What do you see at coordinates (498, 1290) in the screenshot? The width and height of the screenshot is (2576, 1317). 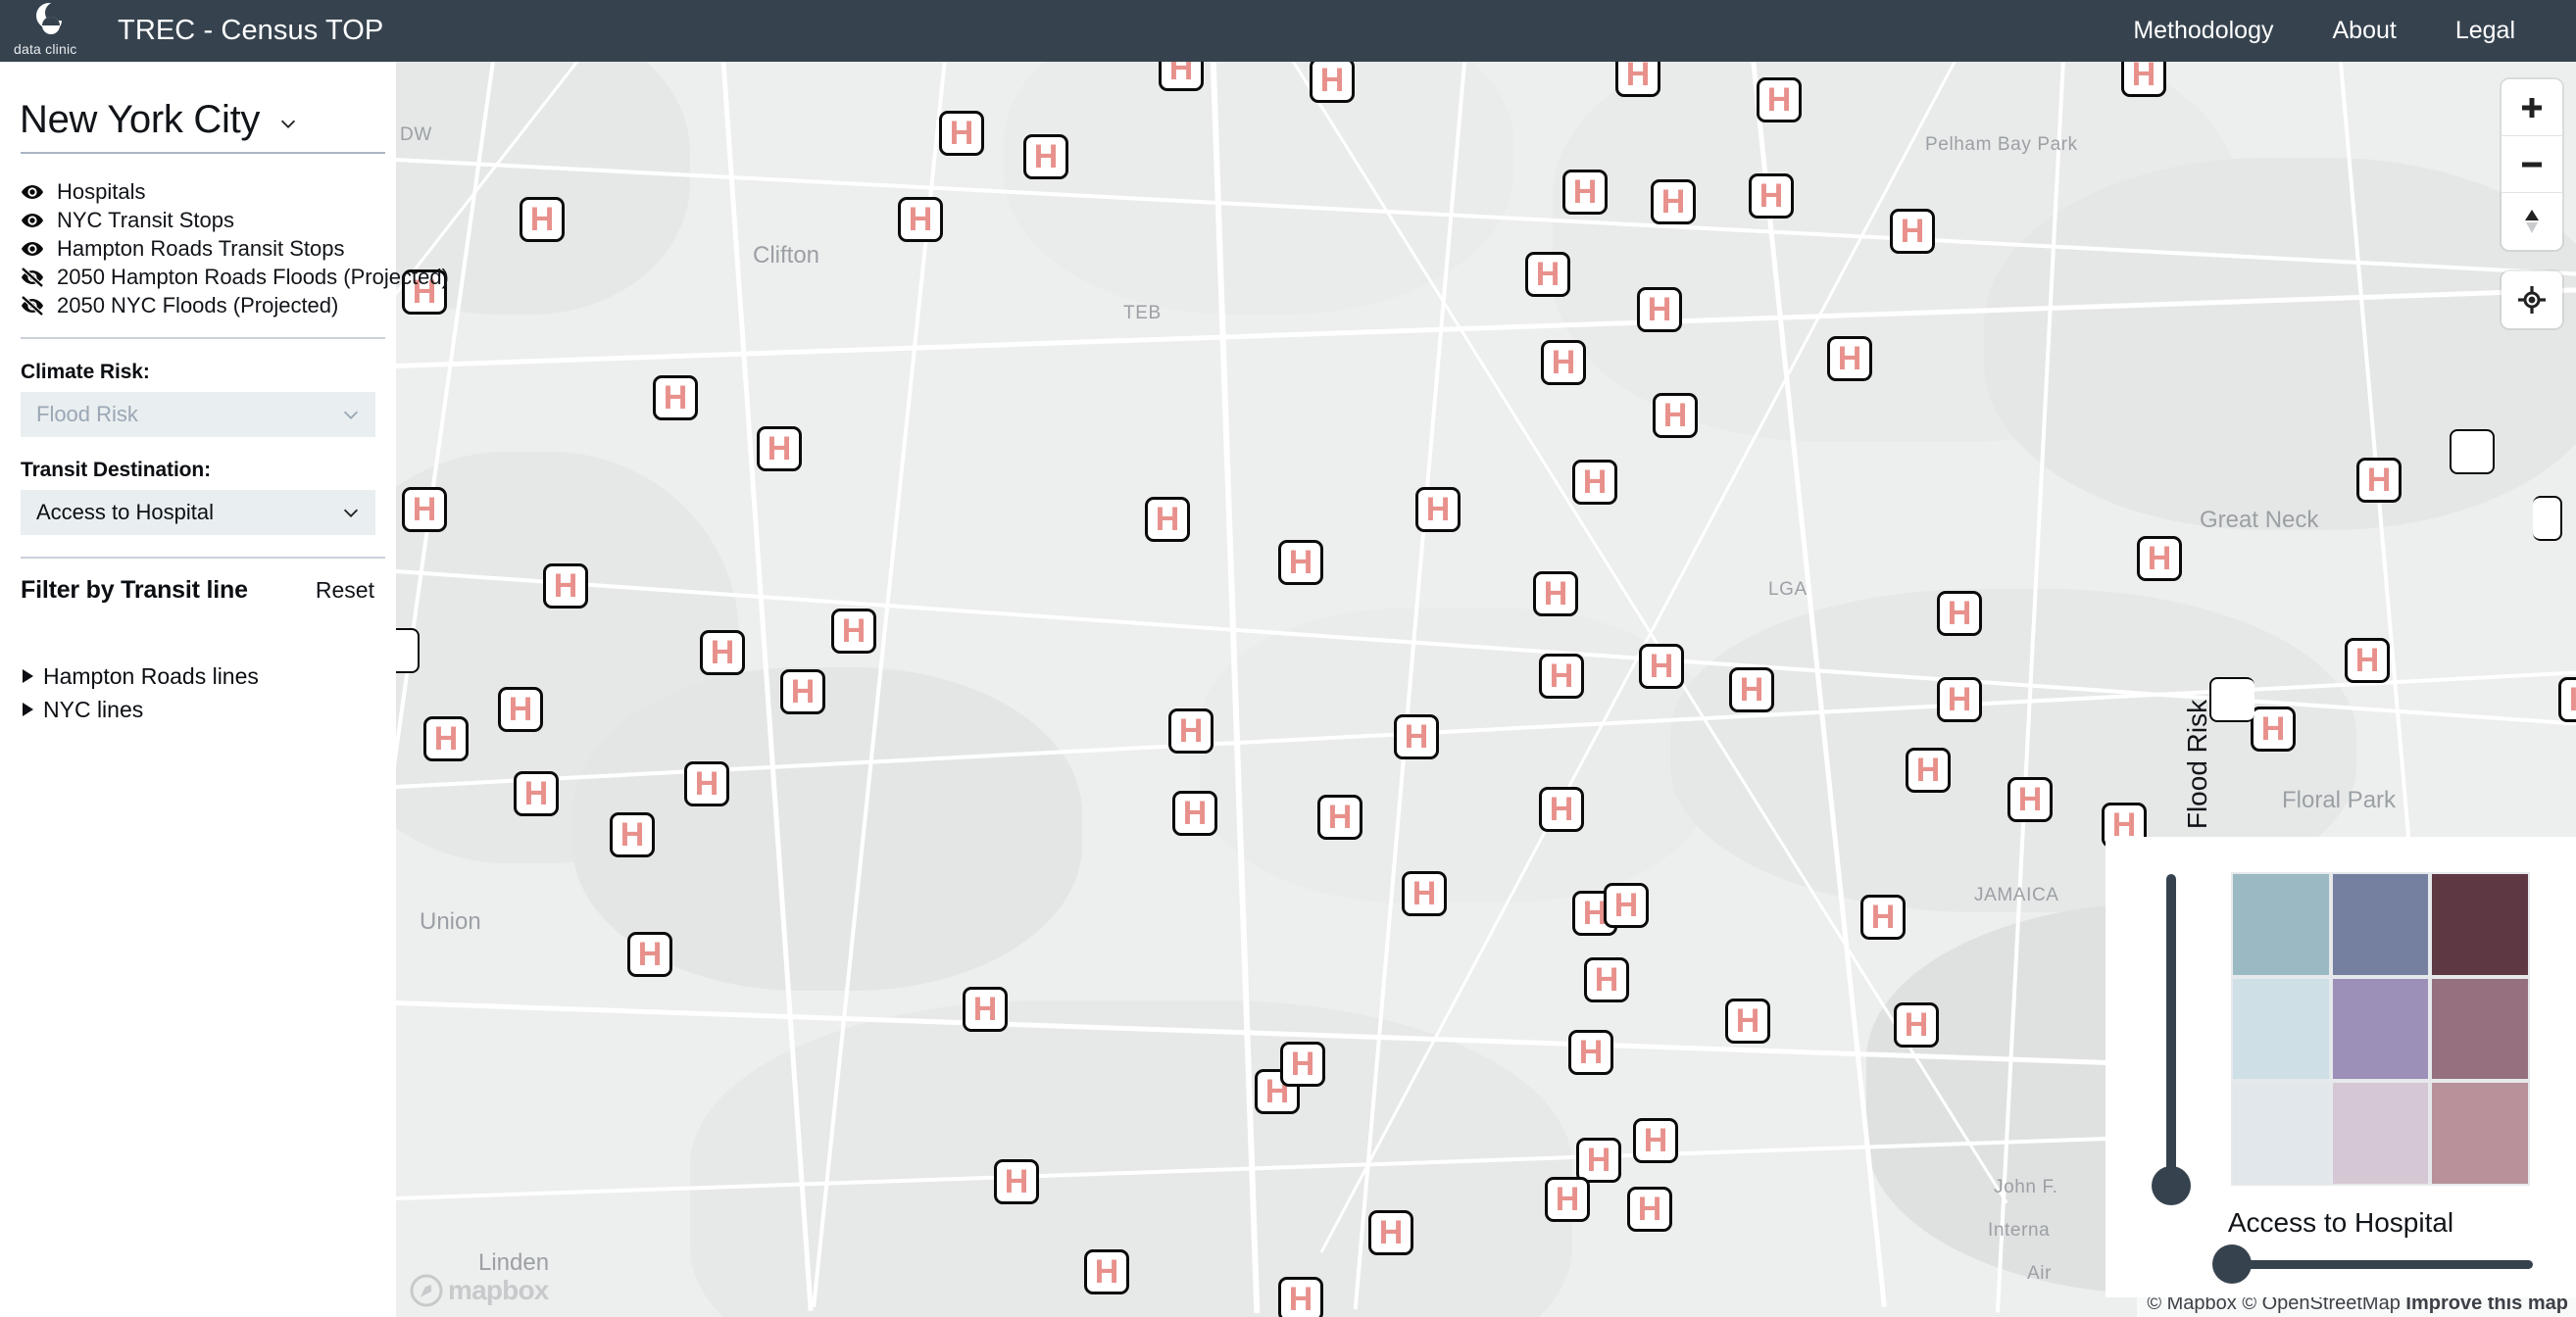 I see `mapbox-wordmark: mapbox` at bounding box center [498, 1290].